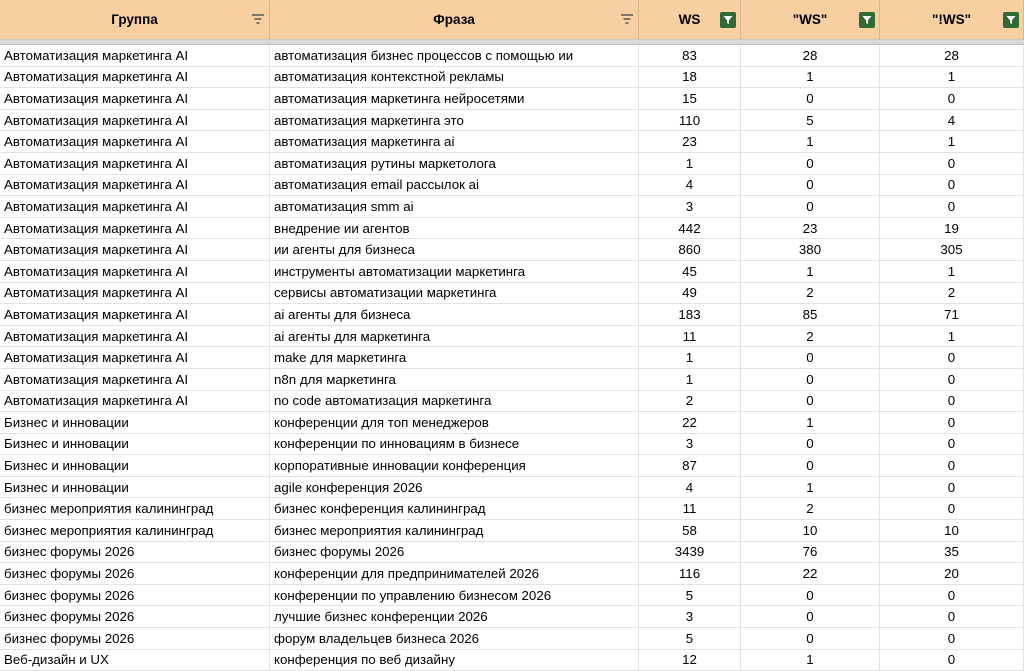 This screenshot has width=1024, height=671. I want to click on cell-ws-quoted: 76, so click(810, 552).